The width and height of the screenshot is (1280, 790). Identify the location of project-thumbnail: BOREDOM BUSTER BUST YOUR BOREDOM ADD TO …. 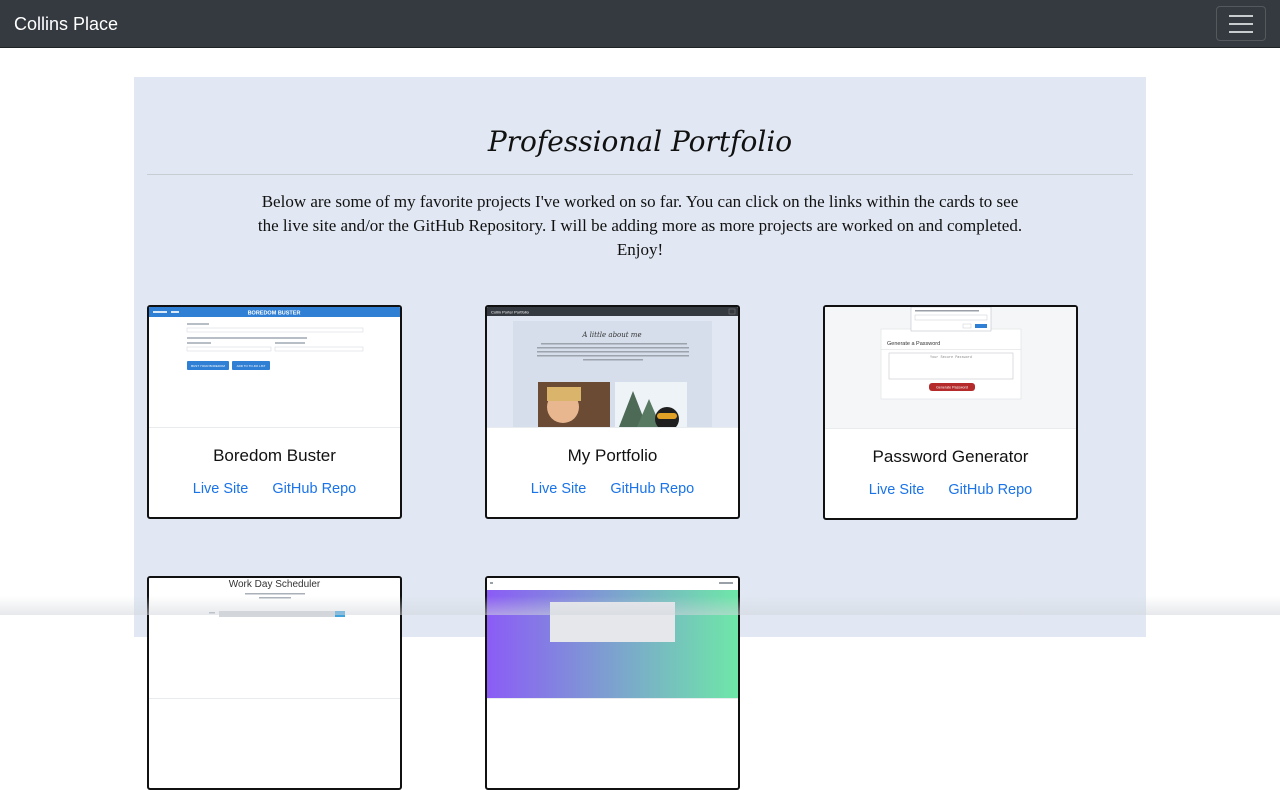
(274, 367).